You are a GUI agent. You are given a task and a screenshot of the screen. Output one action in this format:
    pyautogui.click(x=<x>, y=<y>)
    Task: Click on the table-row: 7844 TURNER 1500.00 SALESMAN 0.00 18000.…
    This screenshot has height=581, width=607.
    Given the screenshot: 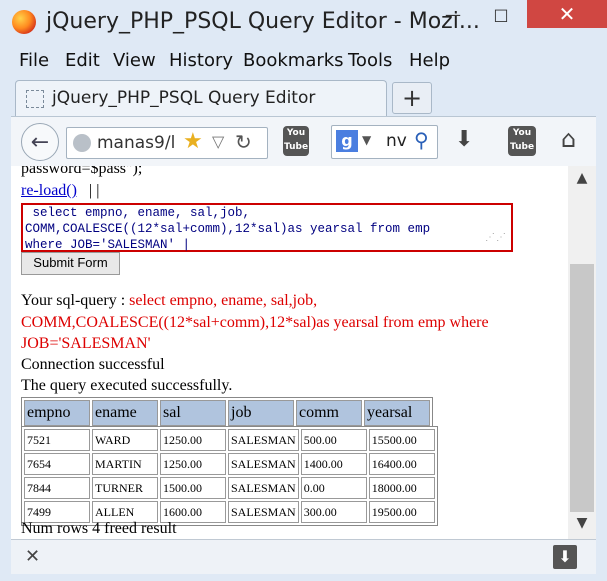 What is the action you would take?
    pyautogui.click(x=229, y=488)
    